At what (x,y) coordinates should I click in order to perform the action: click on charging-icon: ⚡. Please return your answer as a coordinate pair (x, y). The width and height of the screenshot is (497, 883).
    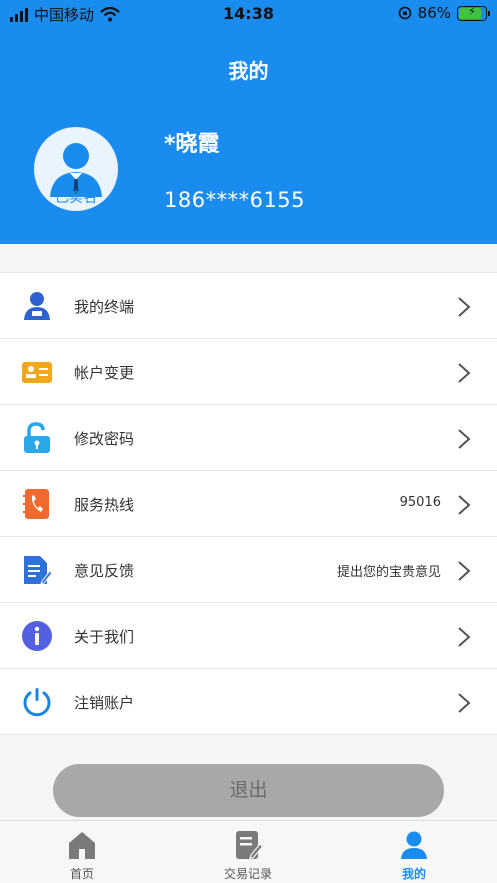
    Looking at the image, I should click on (472, 11).